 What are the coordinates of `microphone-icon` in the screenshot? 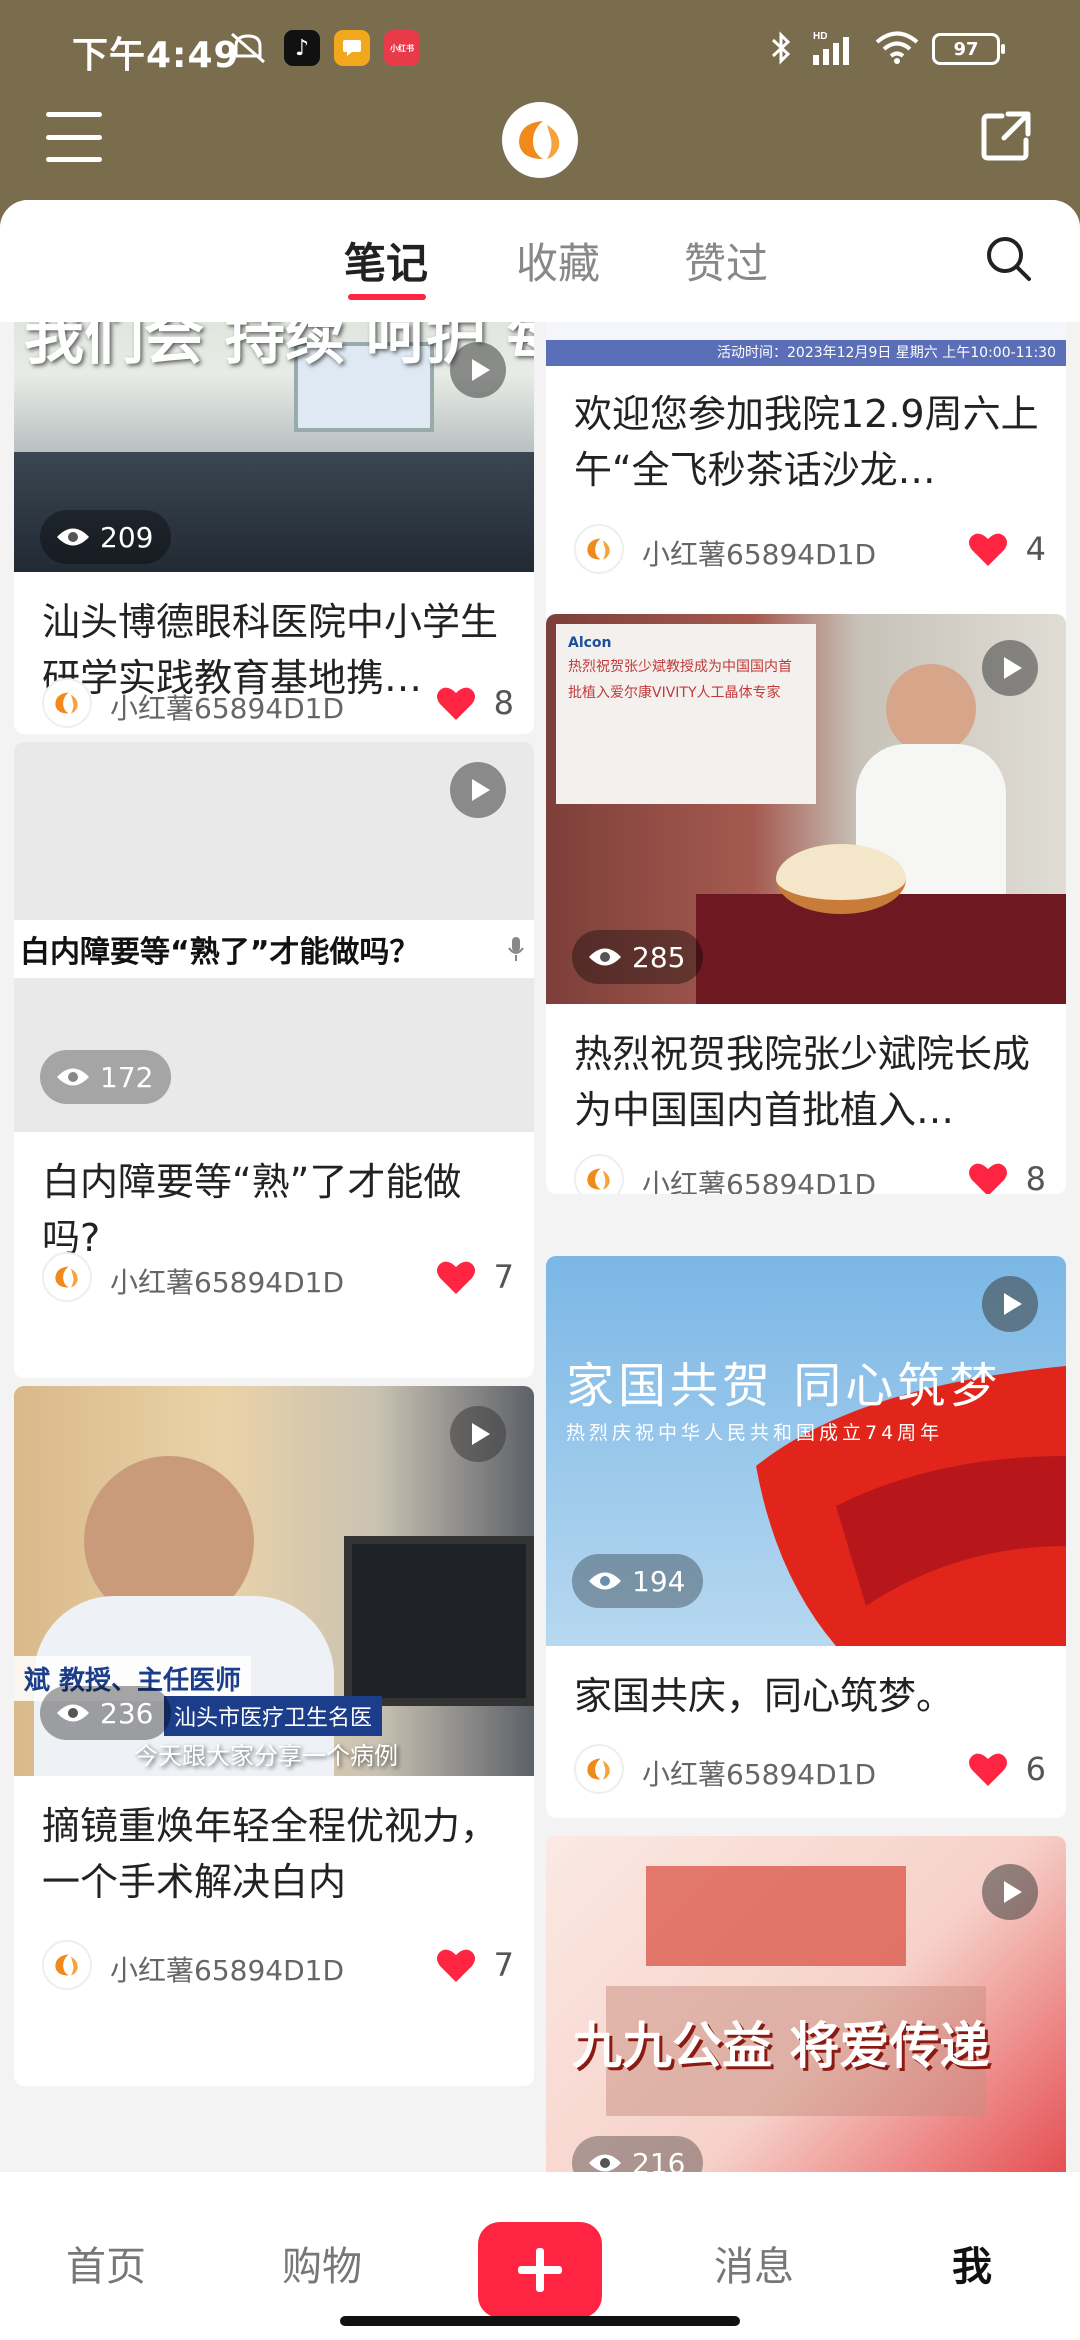 It's located at (516, 949).